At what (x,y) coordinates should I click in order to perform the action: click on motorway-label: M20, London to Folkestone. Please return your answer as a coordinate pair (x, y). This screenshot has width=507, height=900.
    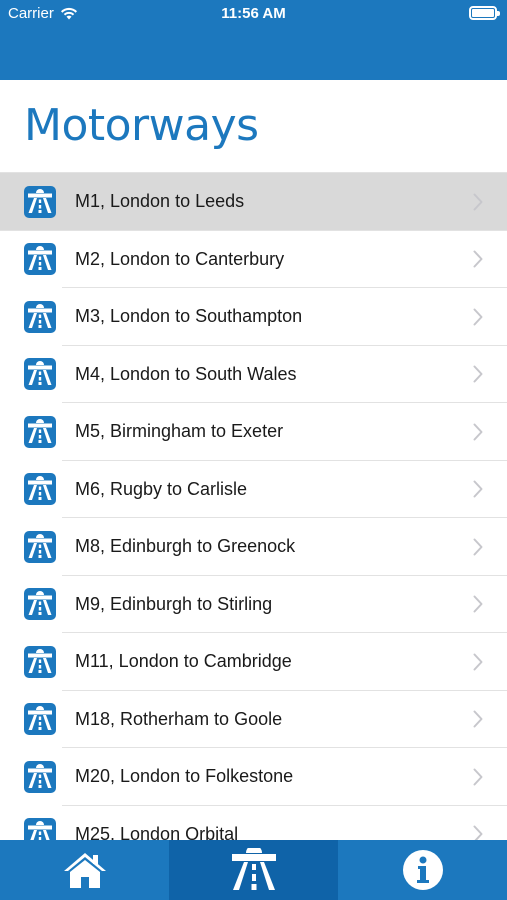
    Looking at the image, I should click on (184, 776).